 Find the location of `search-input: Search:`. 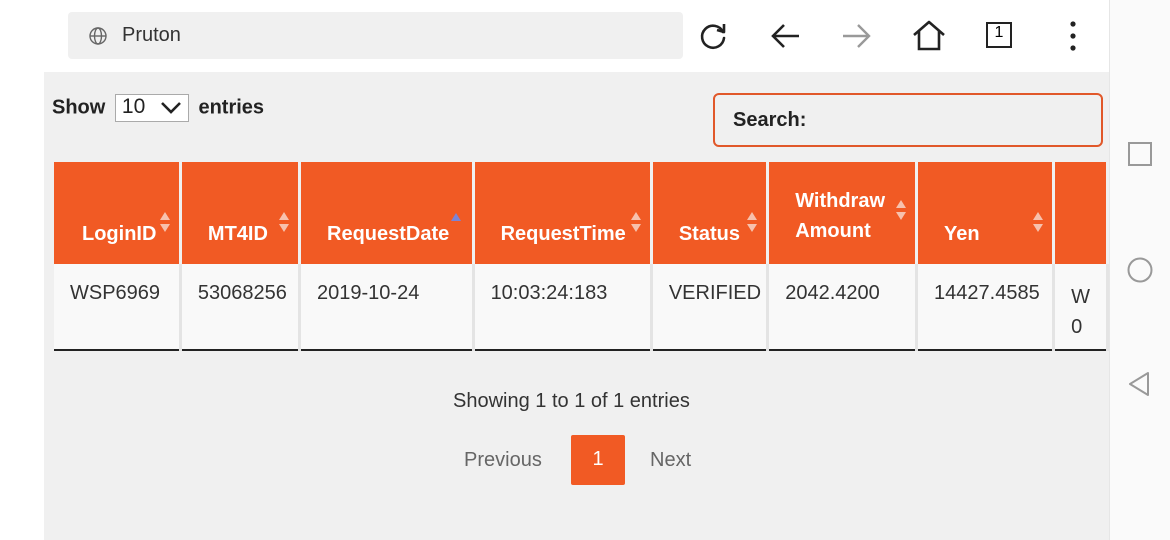

search-input: Search: is located at coordinates (908, 120).